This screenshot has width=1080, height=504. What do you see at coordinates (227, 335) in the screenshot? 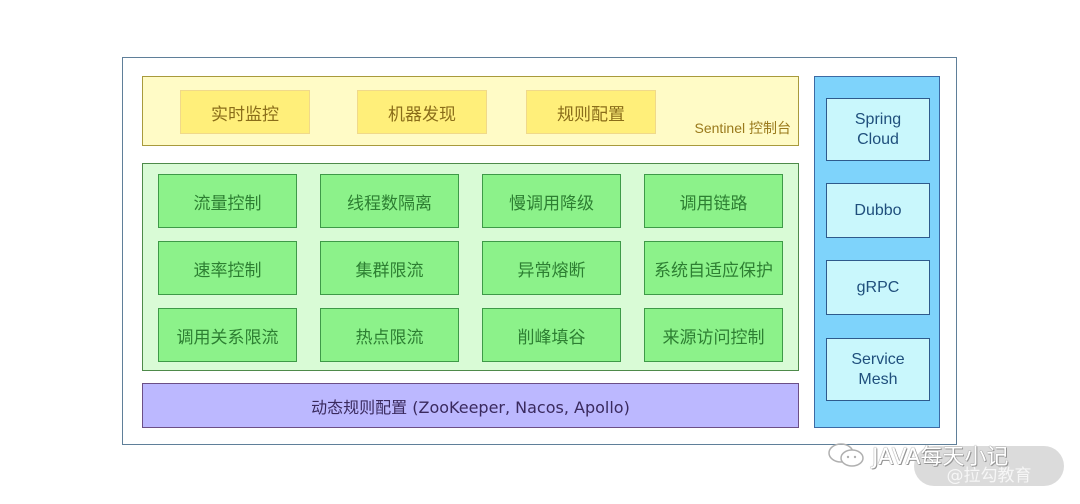
I see `feature-relation-limit: 调用关系限流` at bounding box center [227, 335].